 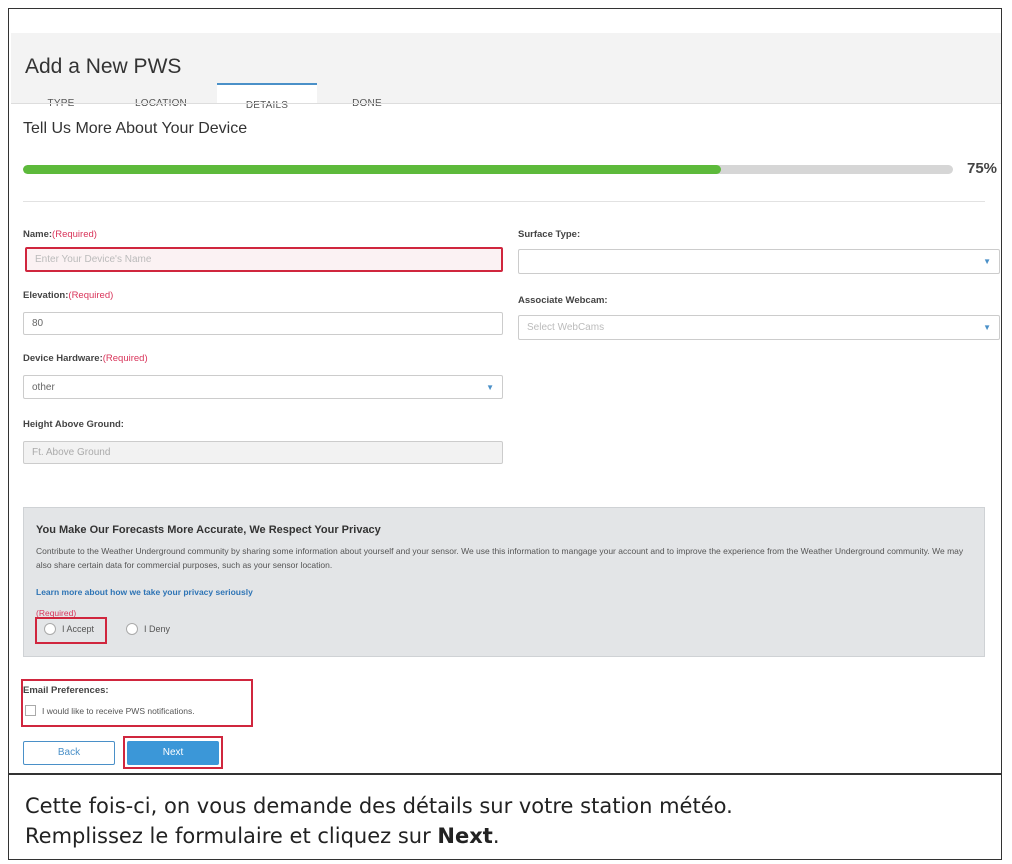 What do you see at coordinates (759, 327) in the screenshot?
I see `webcam-select: Select WebCams ▼` at bounding box center [759, 327].